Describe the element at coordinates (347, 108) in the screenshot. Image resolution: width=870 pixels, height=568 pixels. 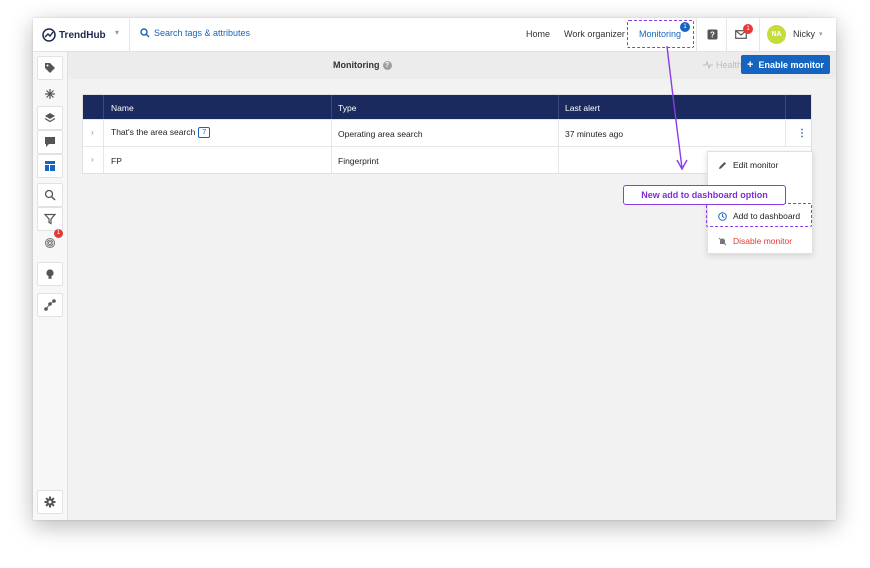
I see `column-type: Type` at that location.